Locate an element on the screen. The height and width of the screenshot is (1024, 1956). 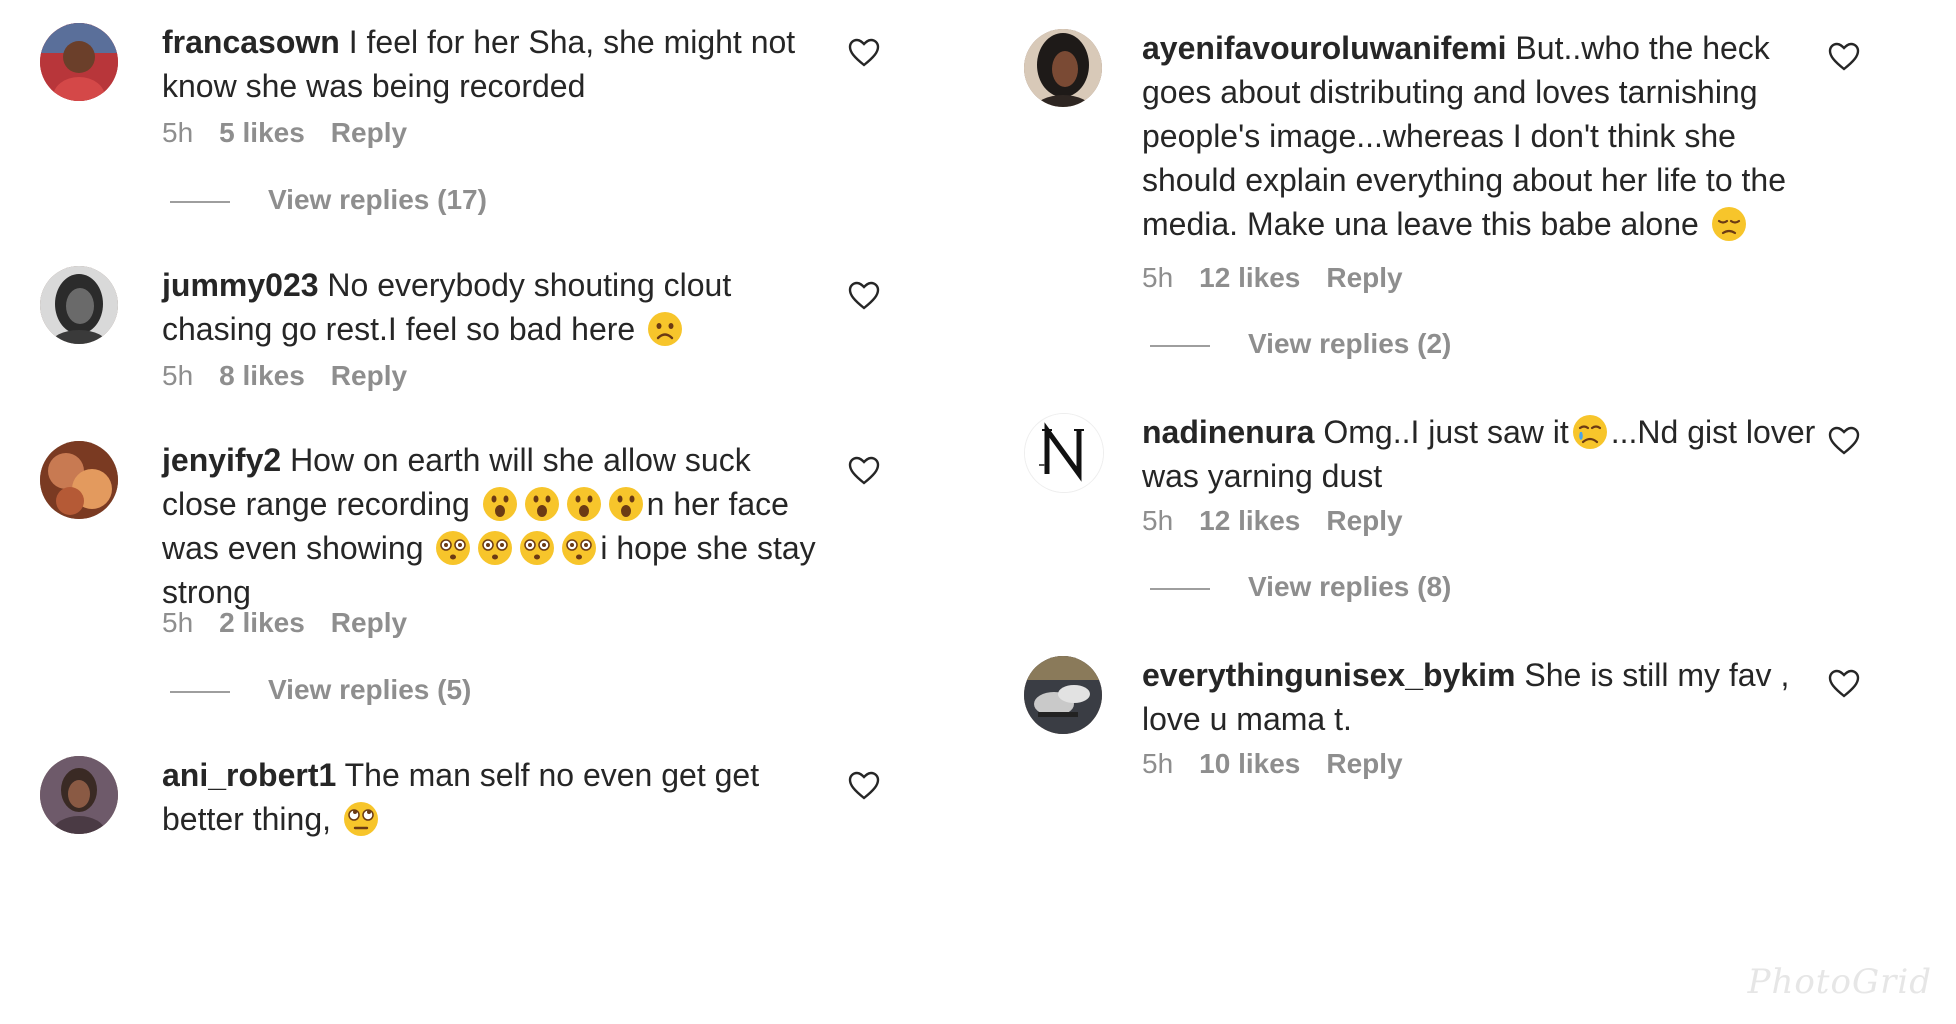
view-replies-label: View replies (17) is located at coordinates (377, 199).